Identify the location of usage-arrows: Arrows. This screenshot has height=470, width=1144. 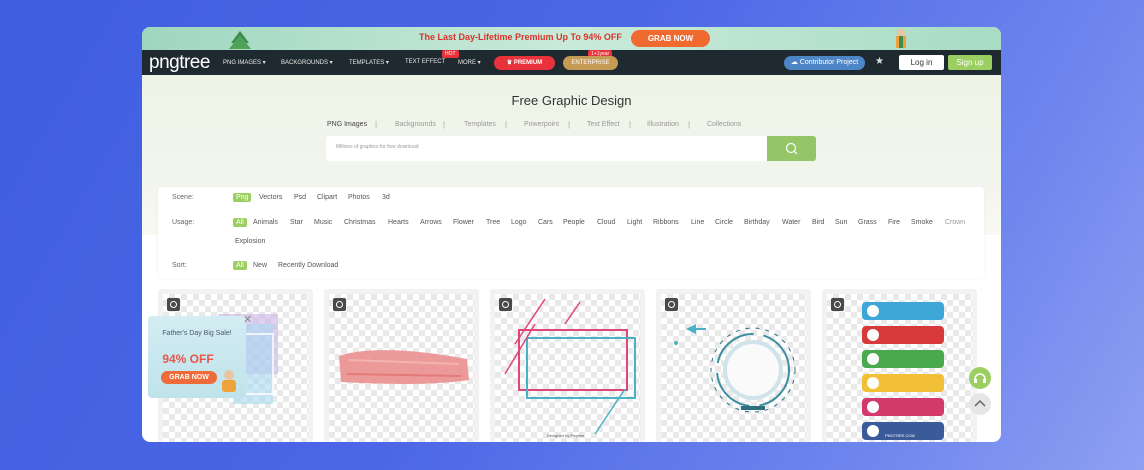
(431, 222).